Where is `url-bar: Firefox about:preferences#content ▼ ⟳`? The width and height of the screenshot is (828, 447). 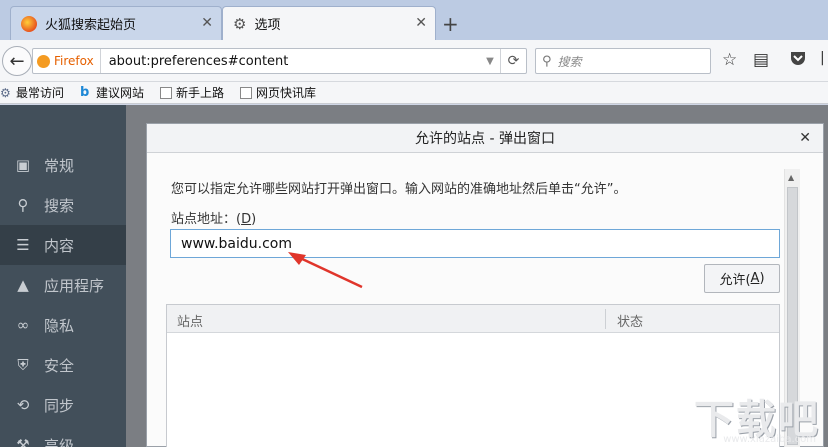 url-bar: Firefox about:preferences#content ▼ ⟳ is located at coordinates (279, 61).